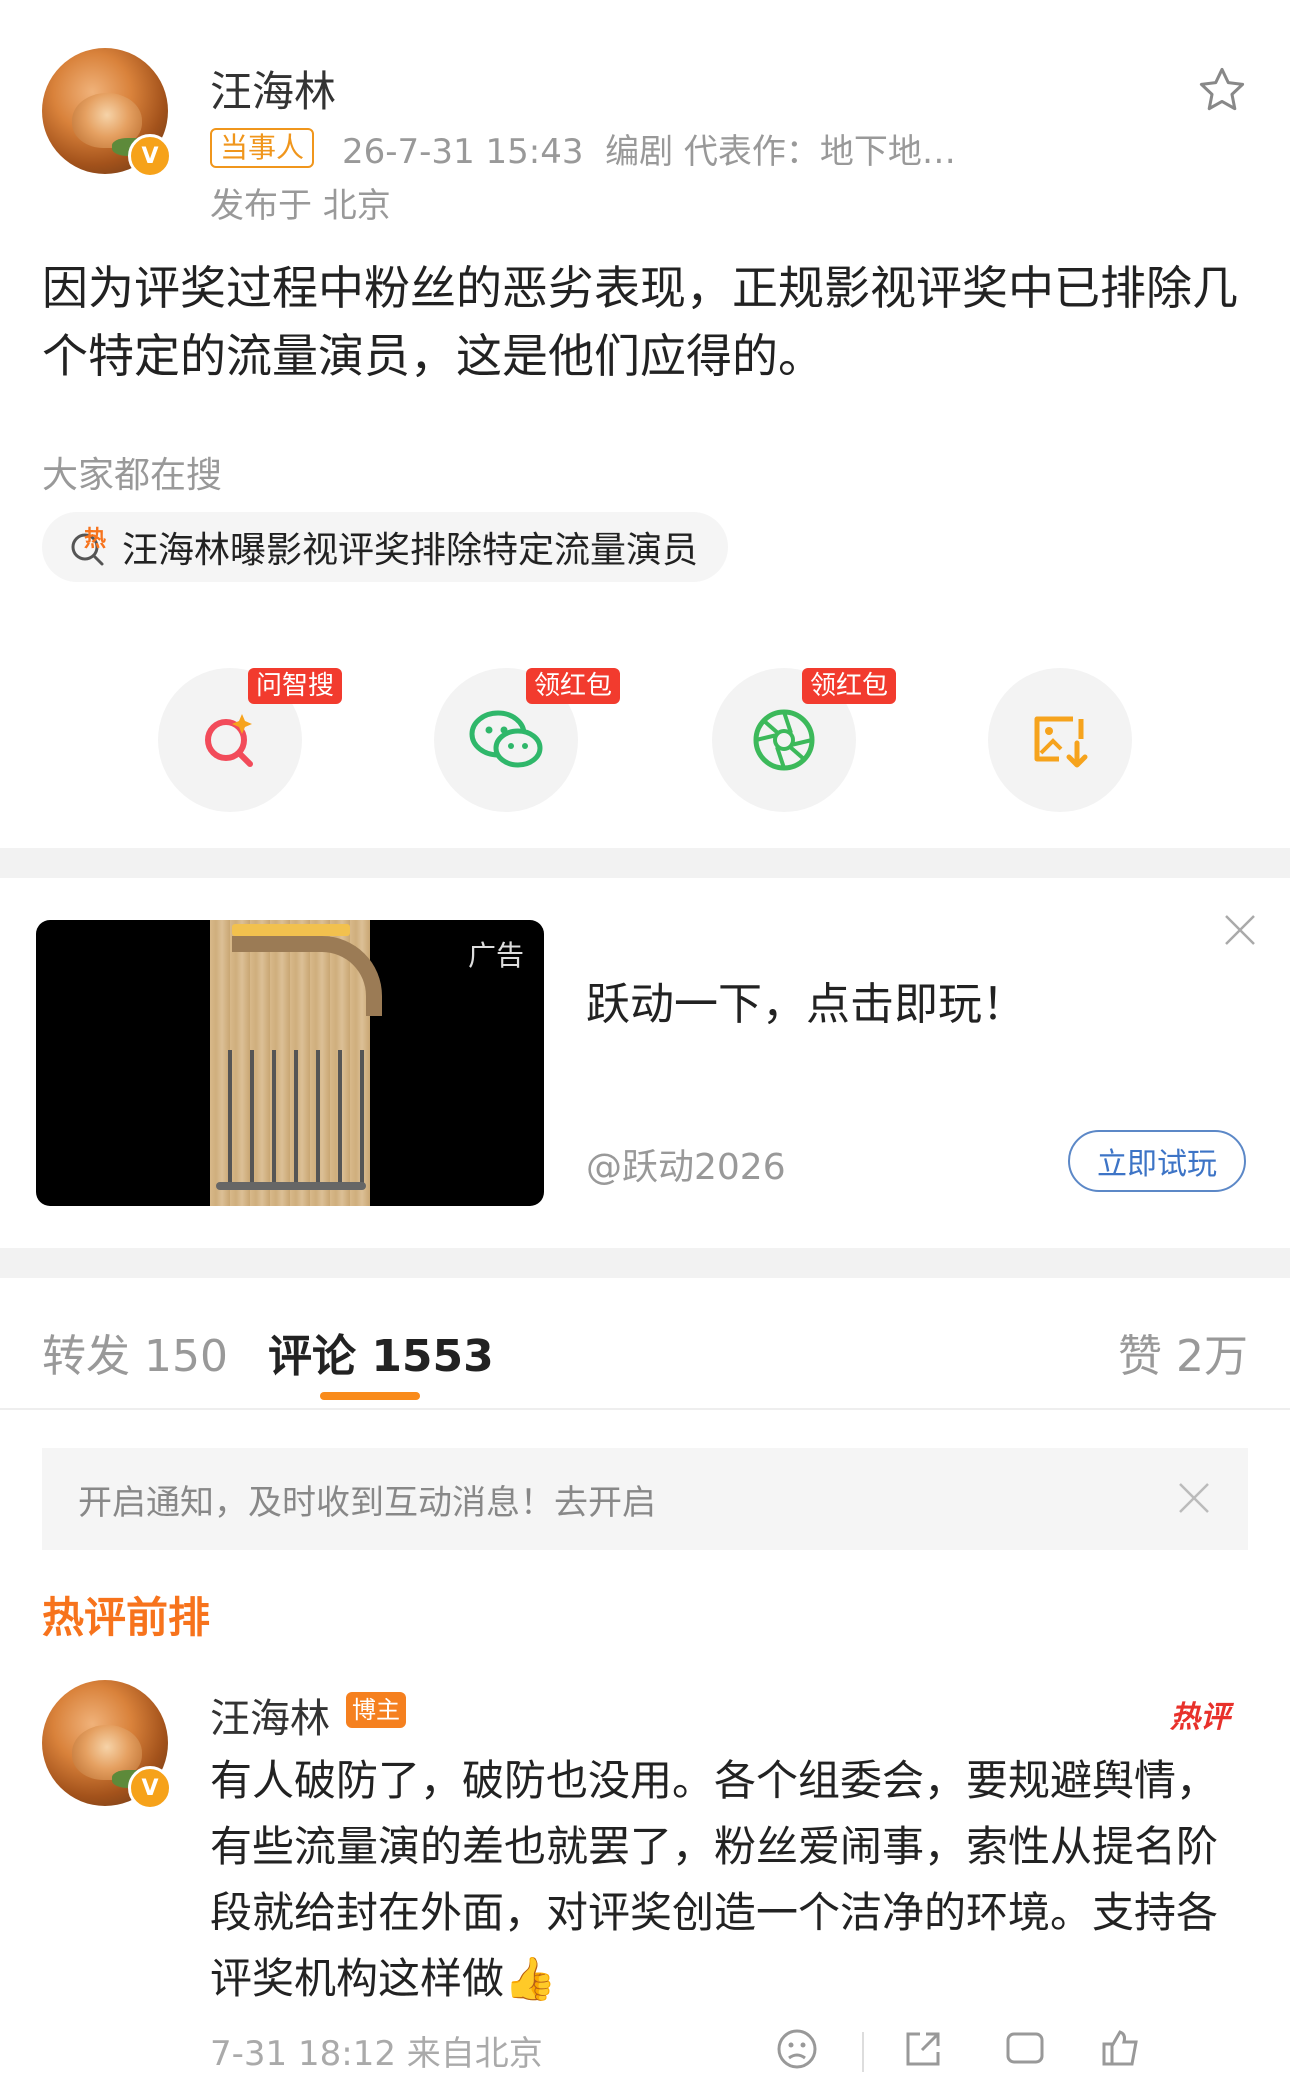 The image size is (1290, 2076). Describe the element at coordinates (381, 1352) in the screenshot. I see `tab-comments: 评论 1553` at that location.